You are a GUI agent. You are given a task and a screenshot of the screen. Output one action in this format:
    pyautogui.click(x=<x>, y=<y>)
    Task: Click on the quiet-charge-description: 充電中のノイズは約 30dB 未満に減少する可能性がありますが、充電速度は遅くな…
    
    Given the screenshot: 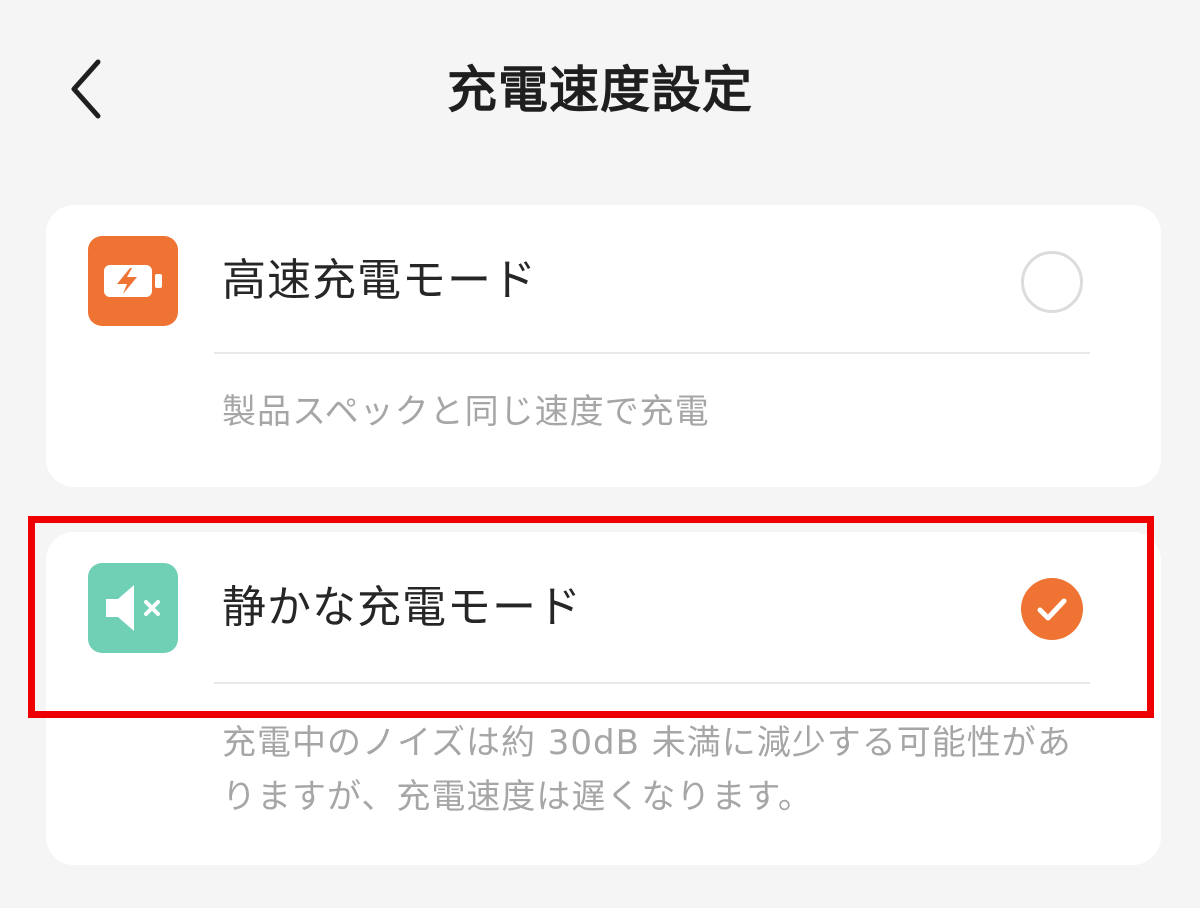 What is the action you would take?
    pyautogui.click(x=647, y=770)
    